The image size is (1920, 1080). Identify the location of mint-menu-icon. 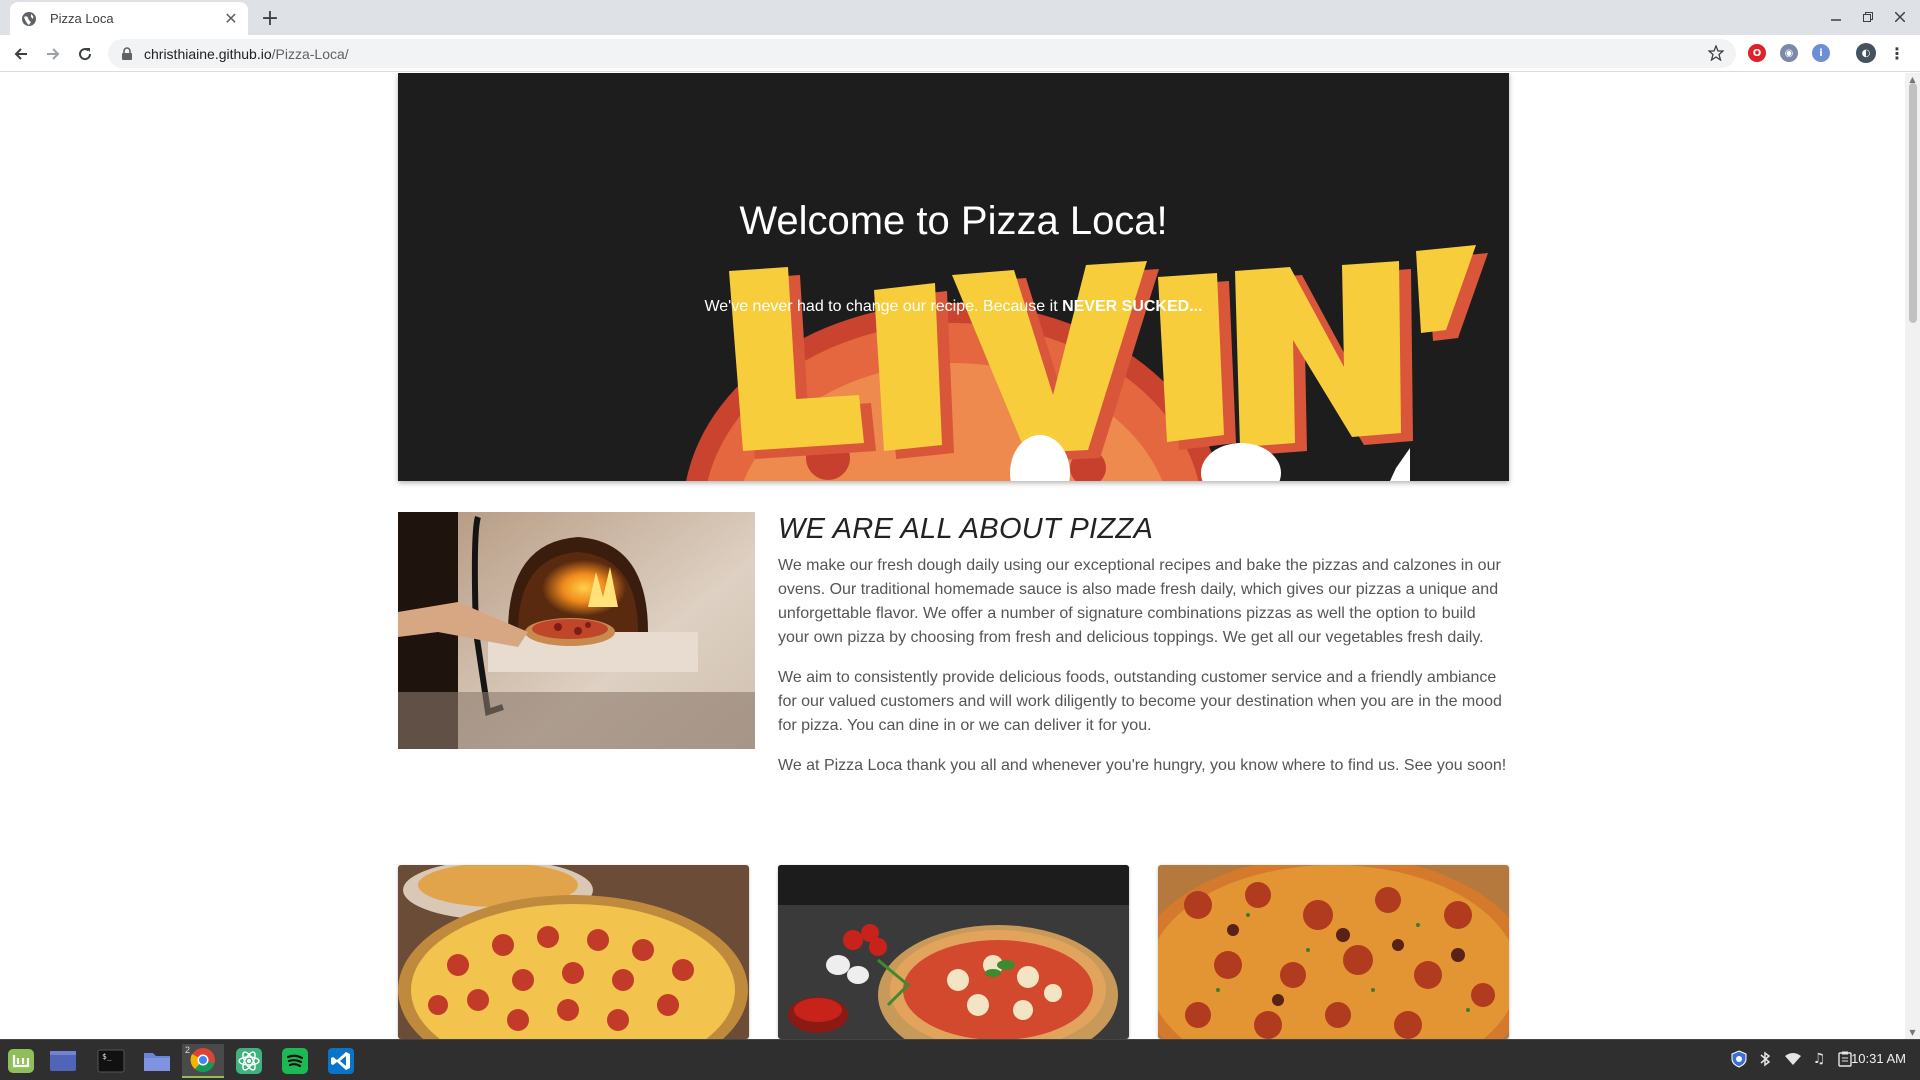
(21, 1061).